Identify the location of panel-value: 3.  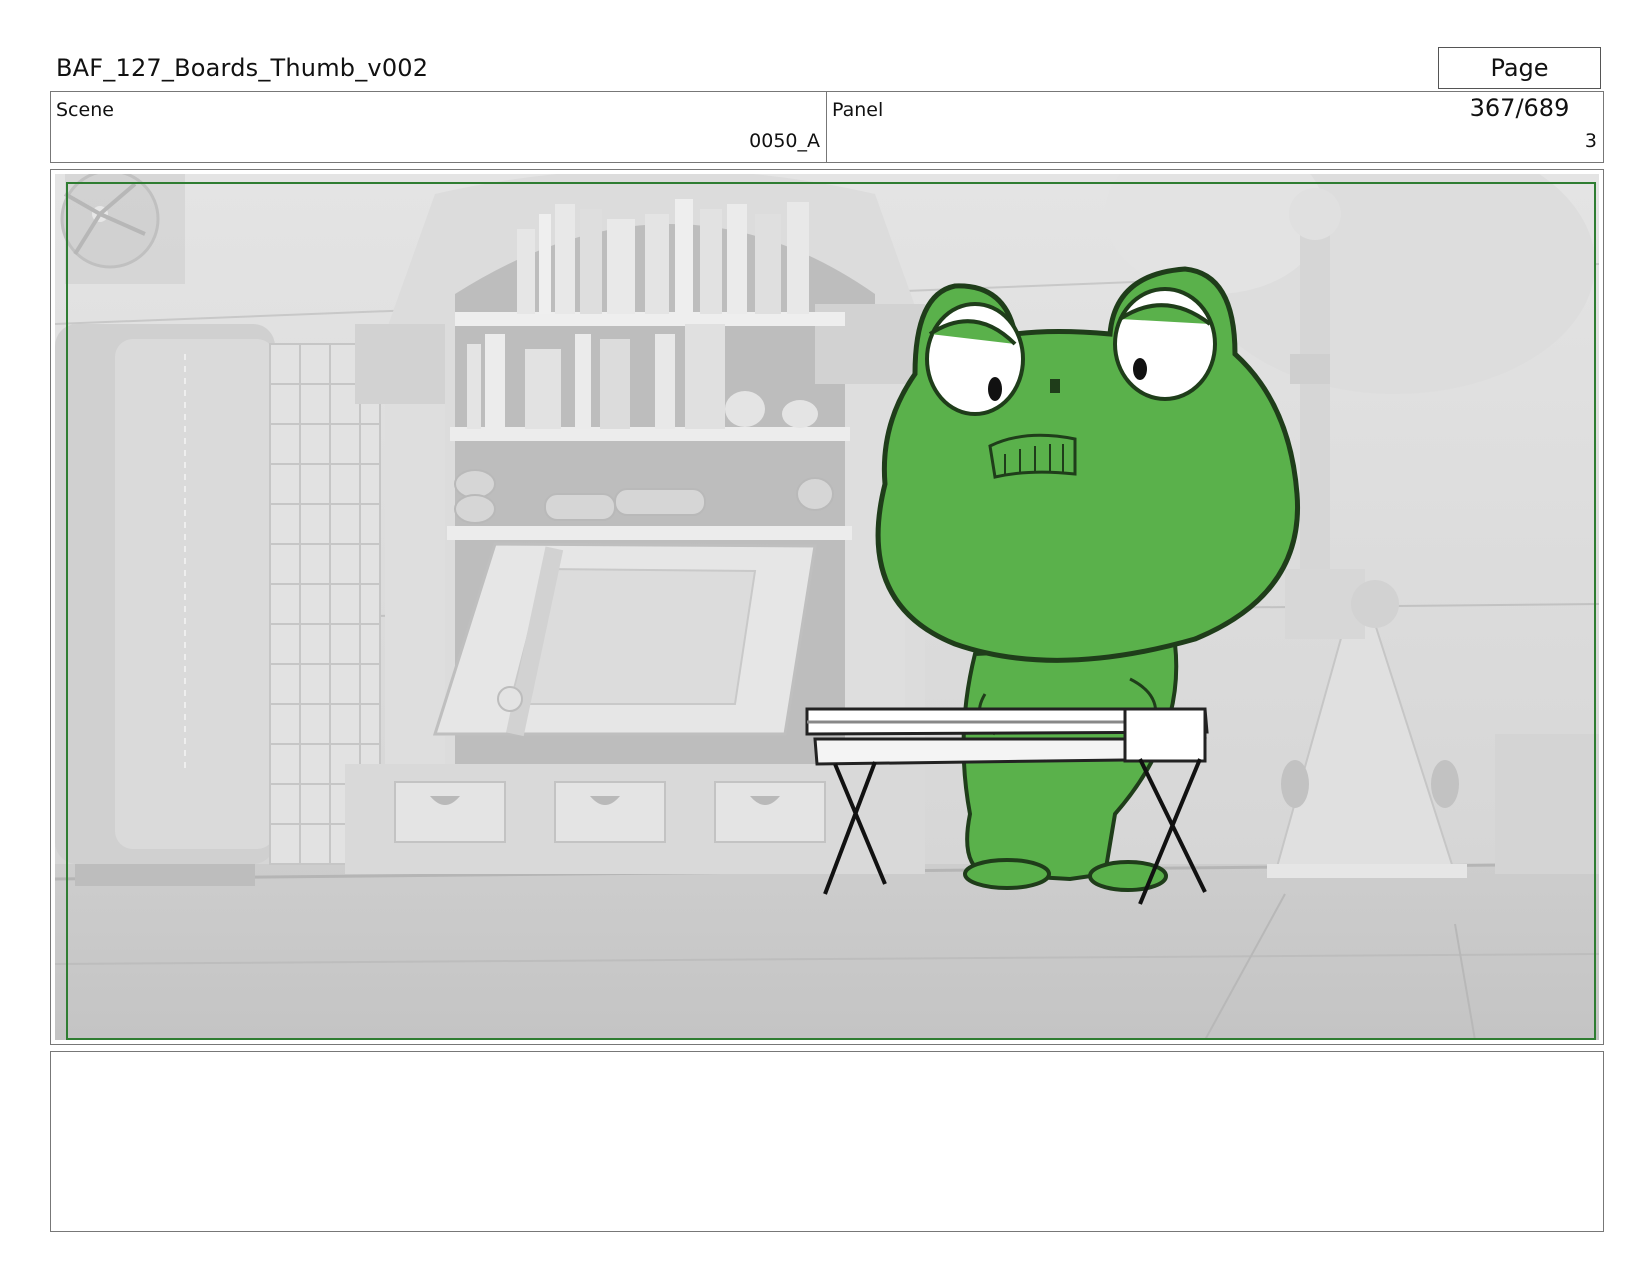
(1590, 141).